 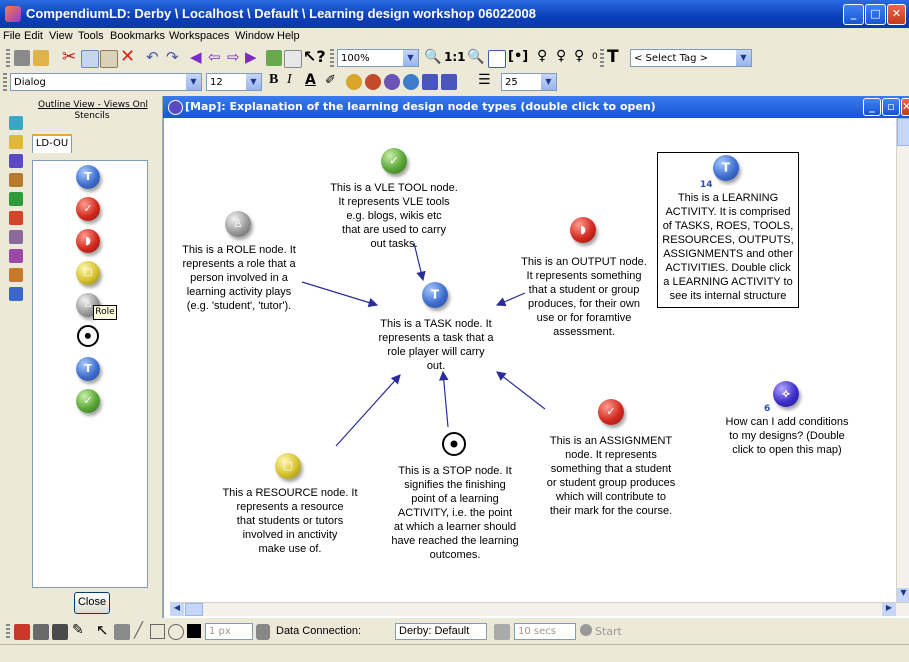 I want to click on pencil-icon: ✎, so click(x=78, y=630).